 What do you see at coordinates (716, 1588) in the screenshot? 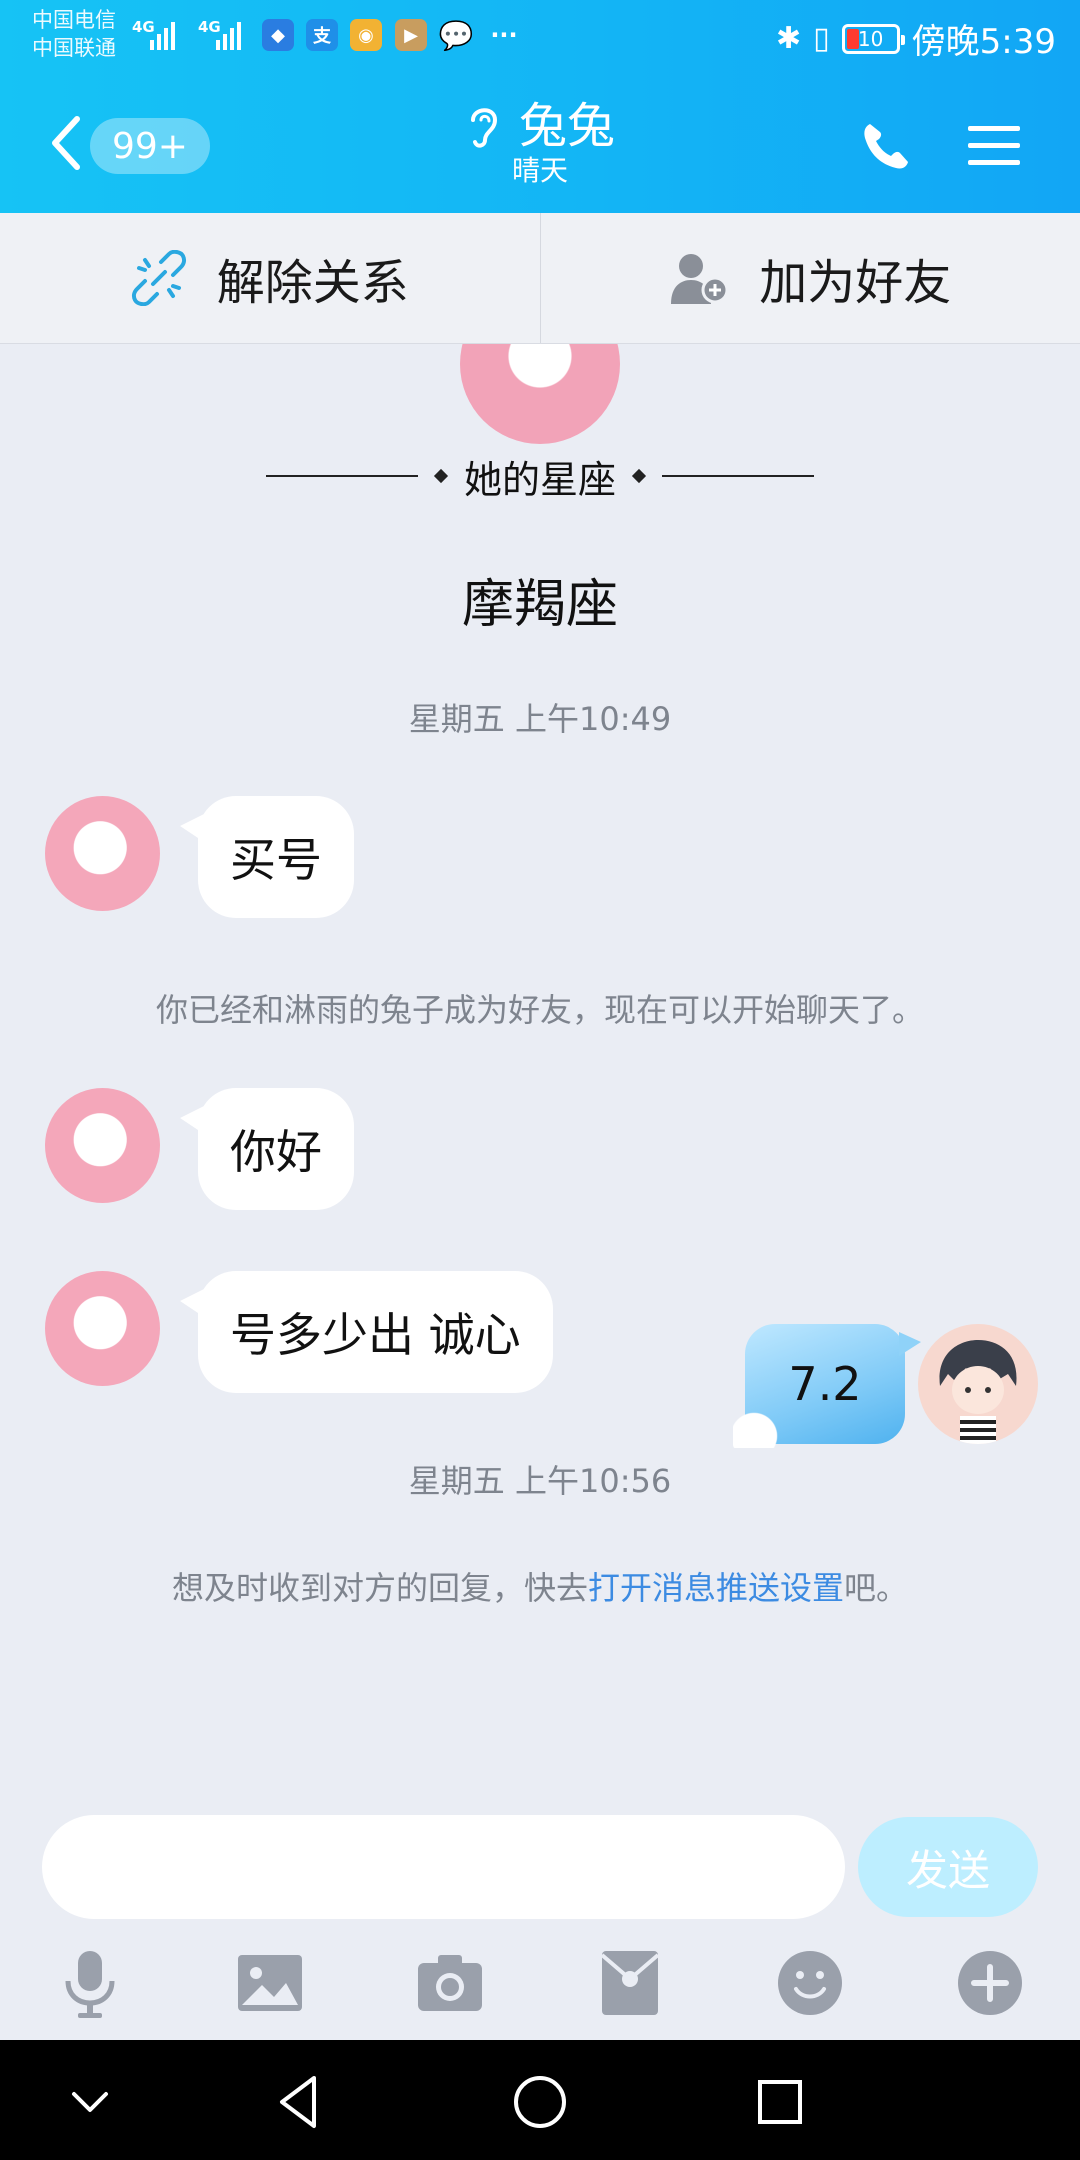
I see `open-push-settings-link: 打开消息推送设置` at bounding box center [716, 1588].